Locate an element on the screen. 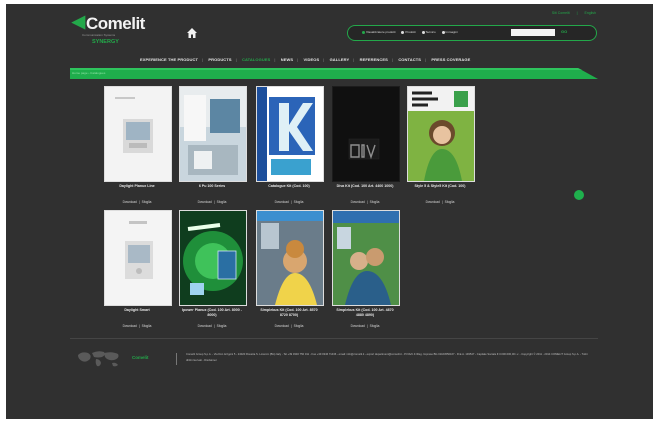  green-band is located at coordinates (334, 73).